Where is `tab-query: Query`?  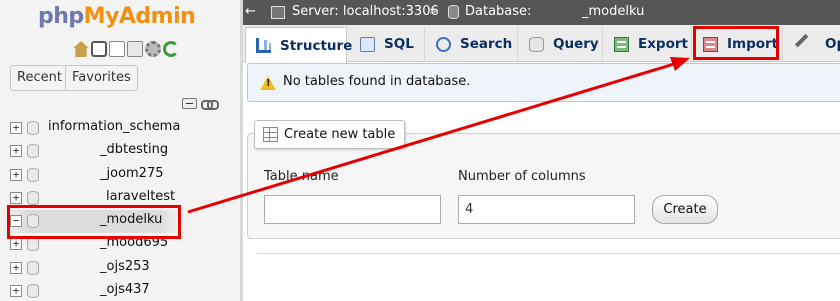 tab-query: Query is located at coordinates (561, 44).